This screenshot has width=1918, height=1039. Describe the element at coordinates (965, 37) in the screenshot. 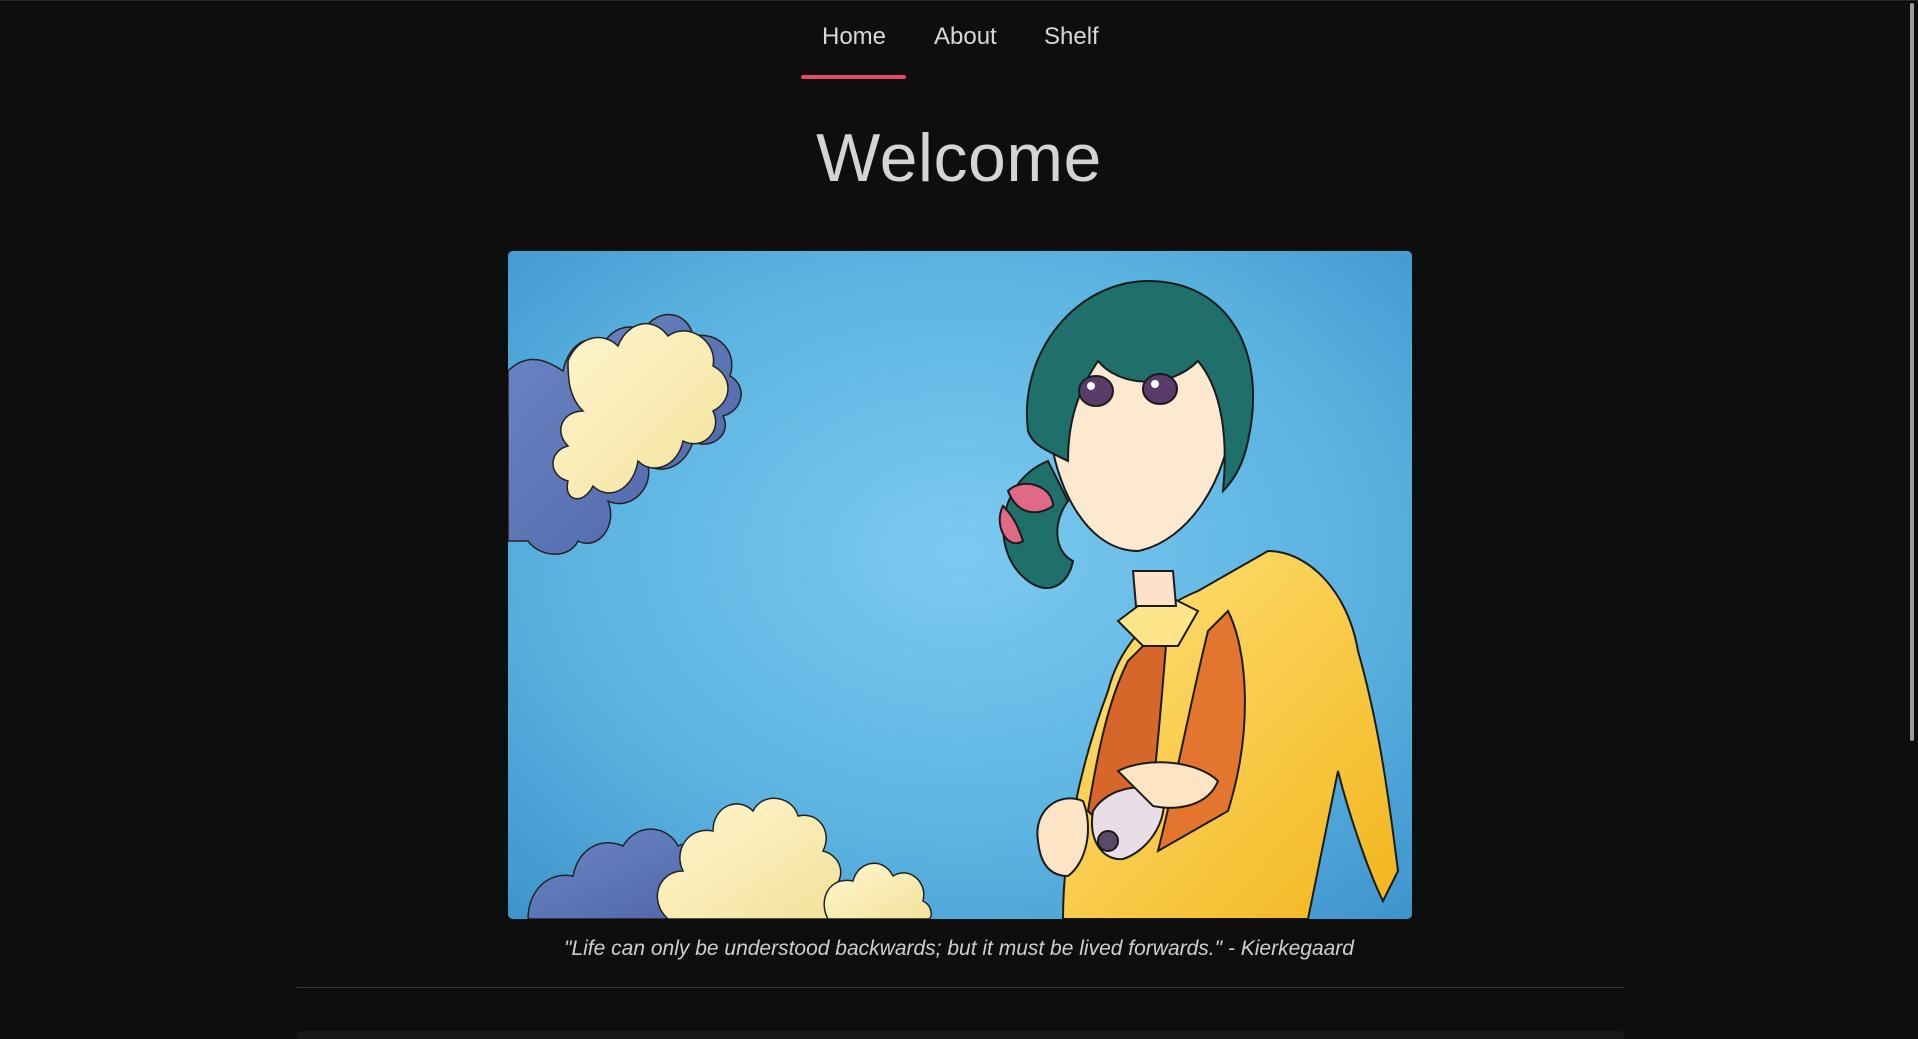

I see `nav-item-about: About` at that location.